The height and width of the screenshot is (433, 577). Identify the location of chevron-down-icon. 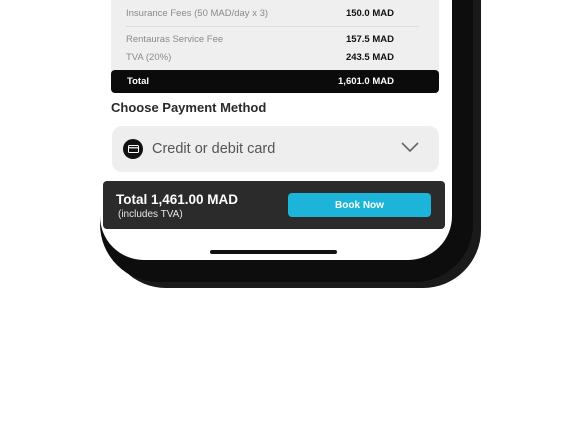
(410, 149).